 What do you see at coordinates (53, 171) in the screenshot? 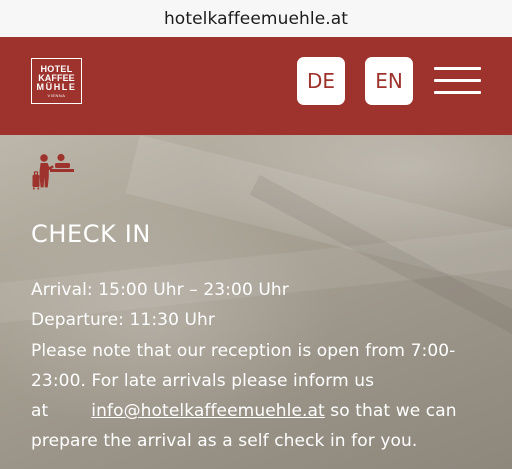
I see `reception-guest-icon` at bounding box center [53, 171].